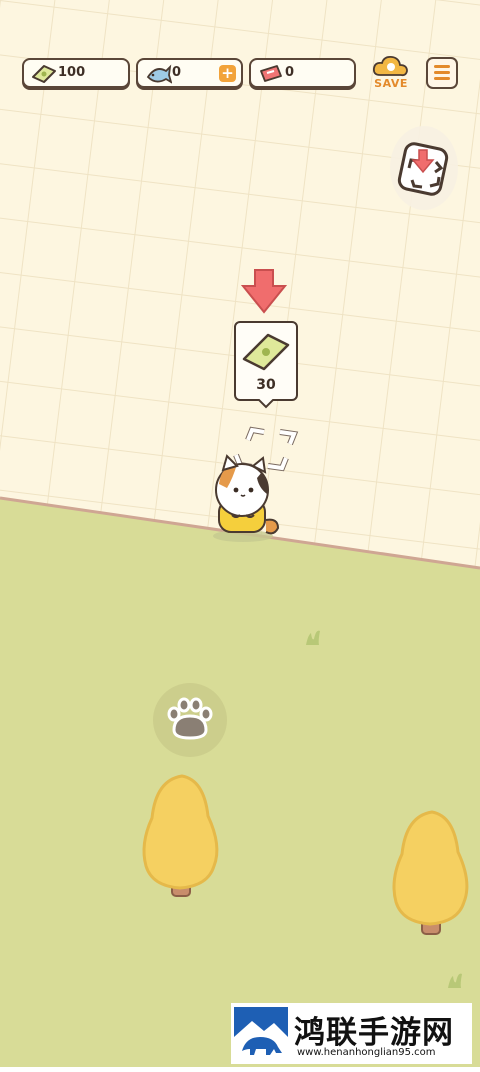 This screenshot has width=480, height=1072. What do you see at coordinates (366, 1052) in the screenshot?
I see `watermark-url: www.henanhonglian95.com` at bounding box center [366, 1052].